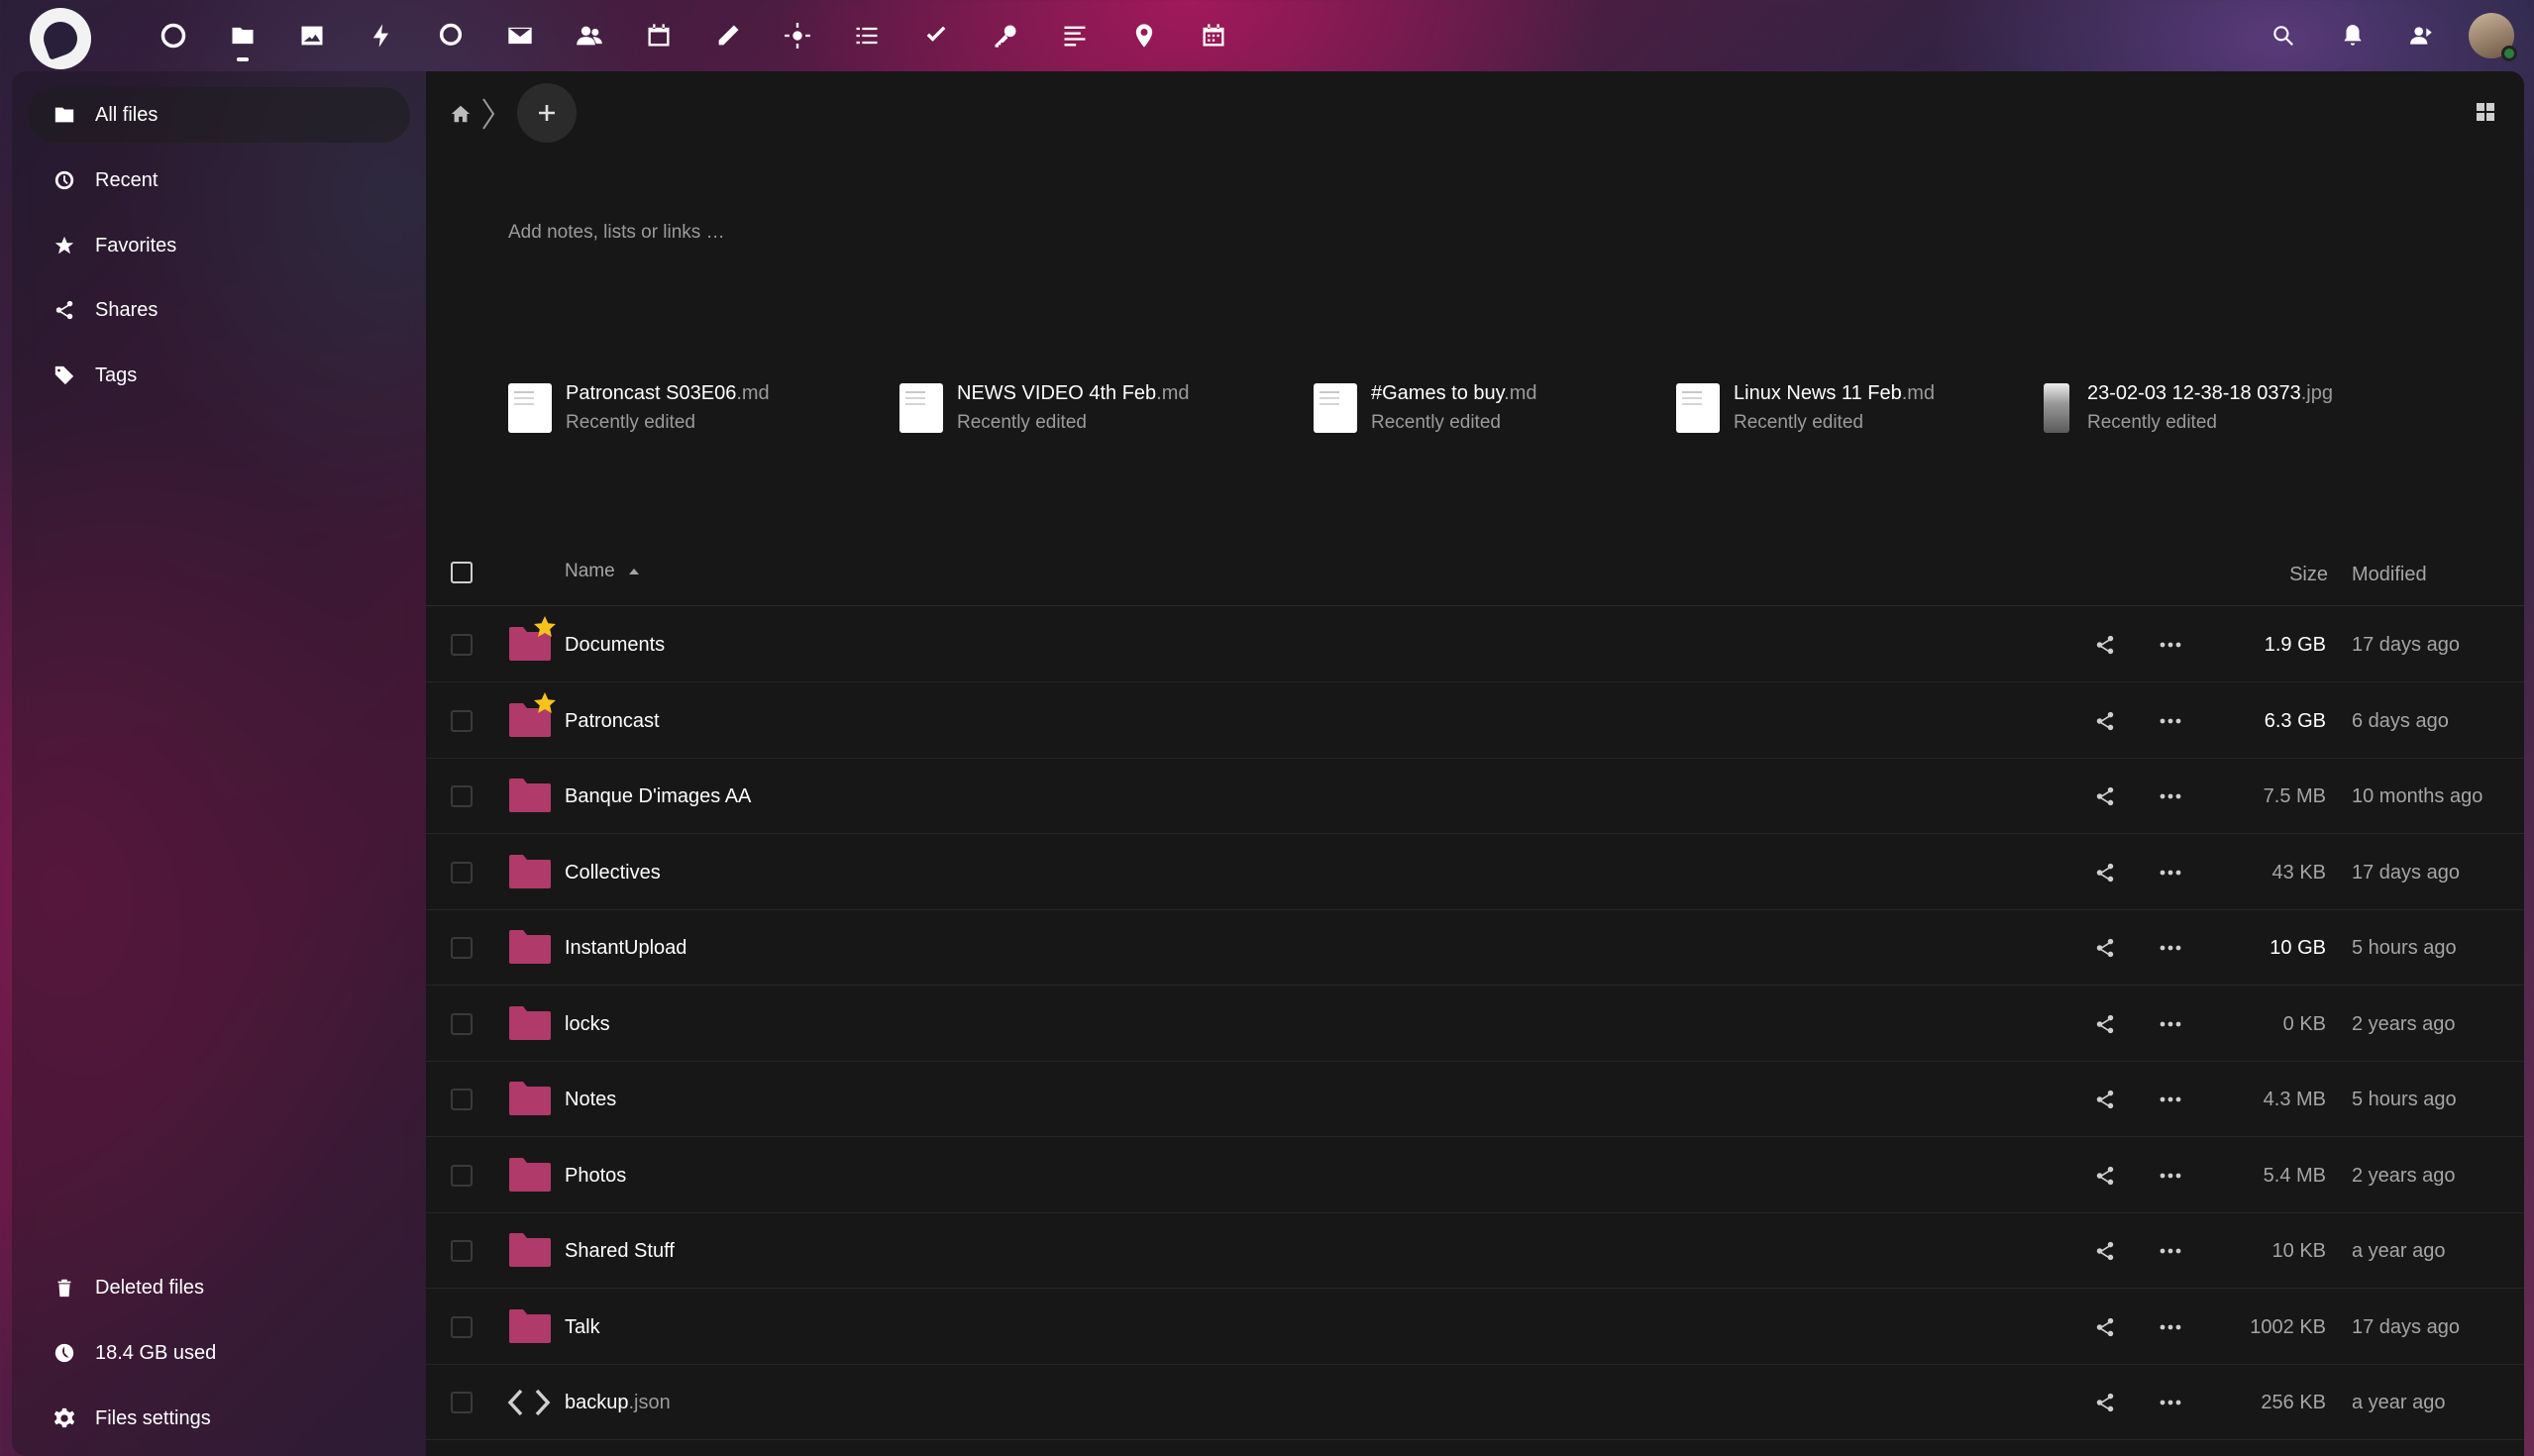  What do you see at coordinates (219, 1418) in the screenshot?
I see `sidebar-item-files-settings: Files settings` at bounding box center [219, 1418].